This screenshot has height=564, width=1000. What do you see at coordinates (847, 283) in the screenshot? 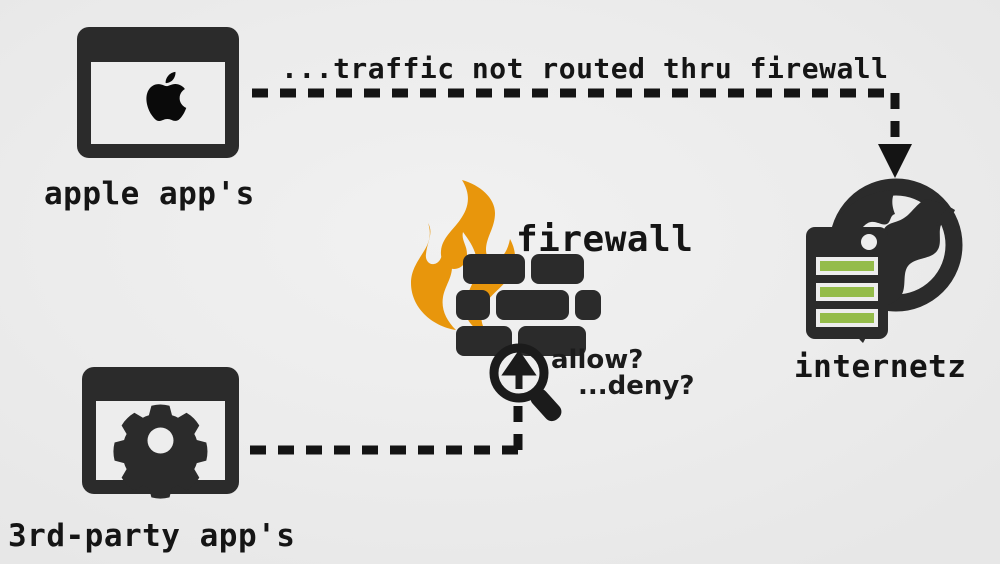
I see `server-rack-icon` at bounding box center [847, 283].